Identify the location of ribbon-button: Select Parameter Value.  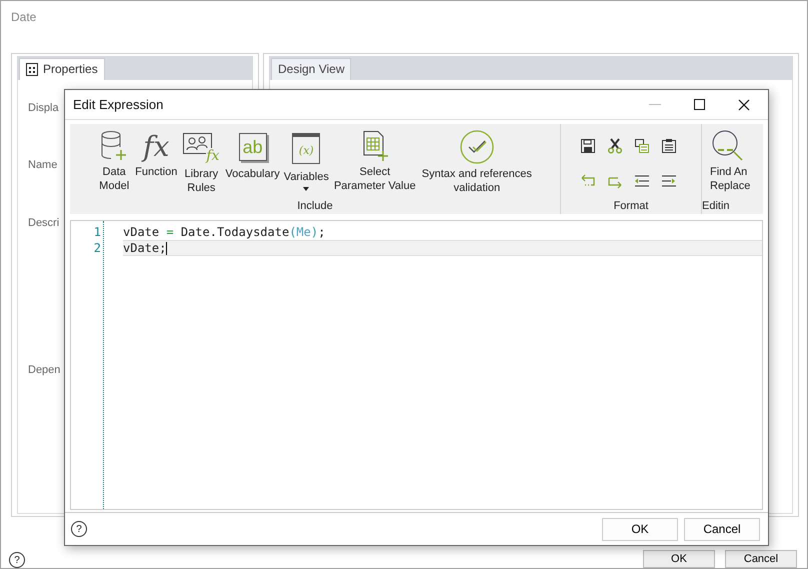
(374, 161).